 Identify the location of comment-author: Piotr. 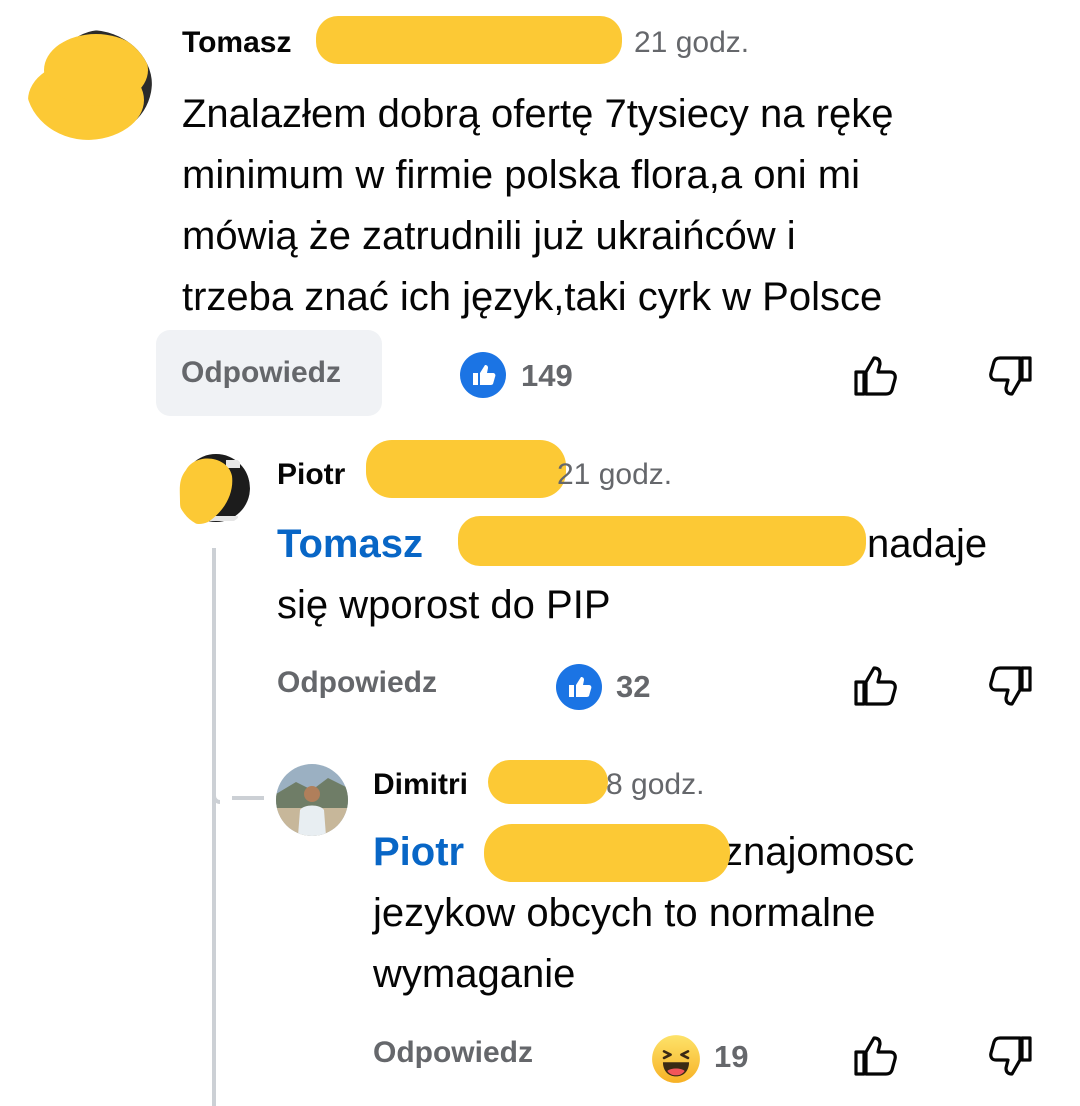
(311, 475).